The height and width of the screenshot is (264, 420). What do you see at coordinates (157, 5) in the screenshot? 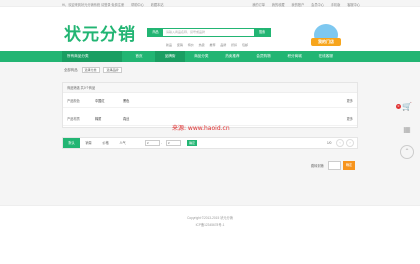
I see `favorite-link: 收藏本站` at bounding box center [157, 5].